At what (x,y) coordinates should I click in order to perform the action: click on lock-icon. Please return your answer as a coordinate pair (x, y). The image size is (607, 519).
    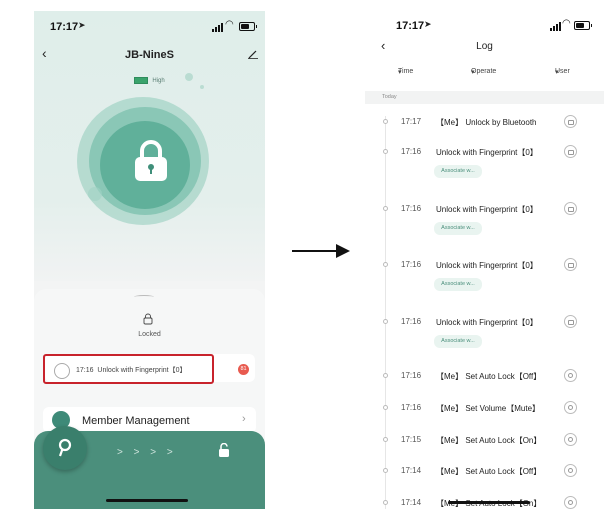
    Looking at the image, I should click on (151, 161).